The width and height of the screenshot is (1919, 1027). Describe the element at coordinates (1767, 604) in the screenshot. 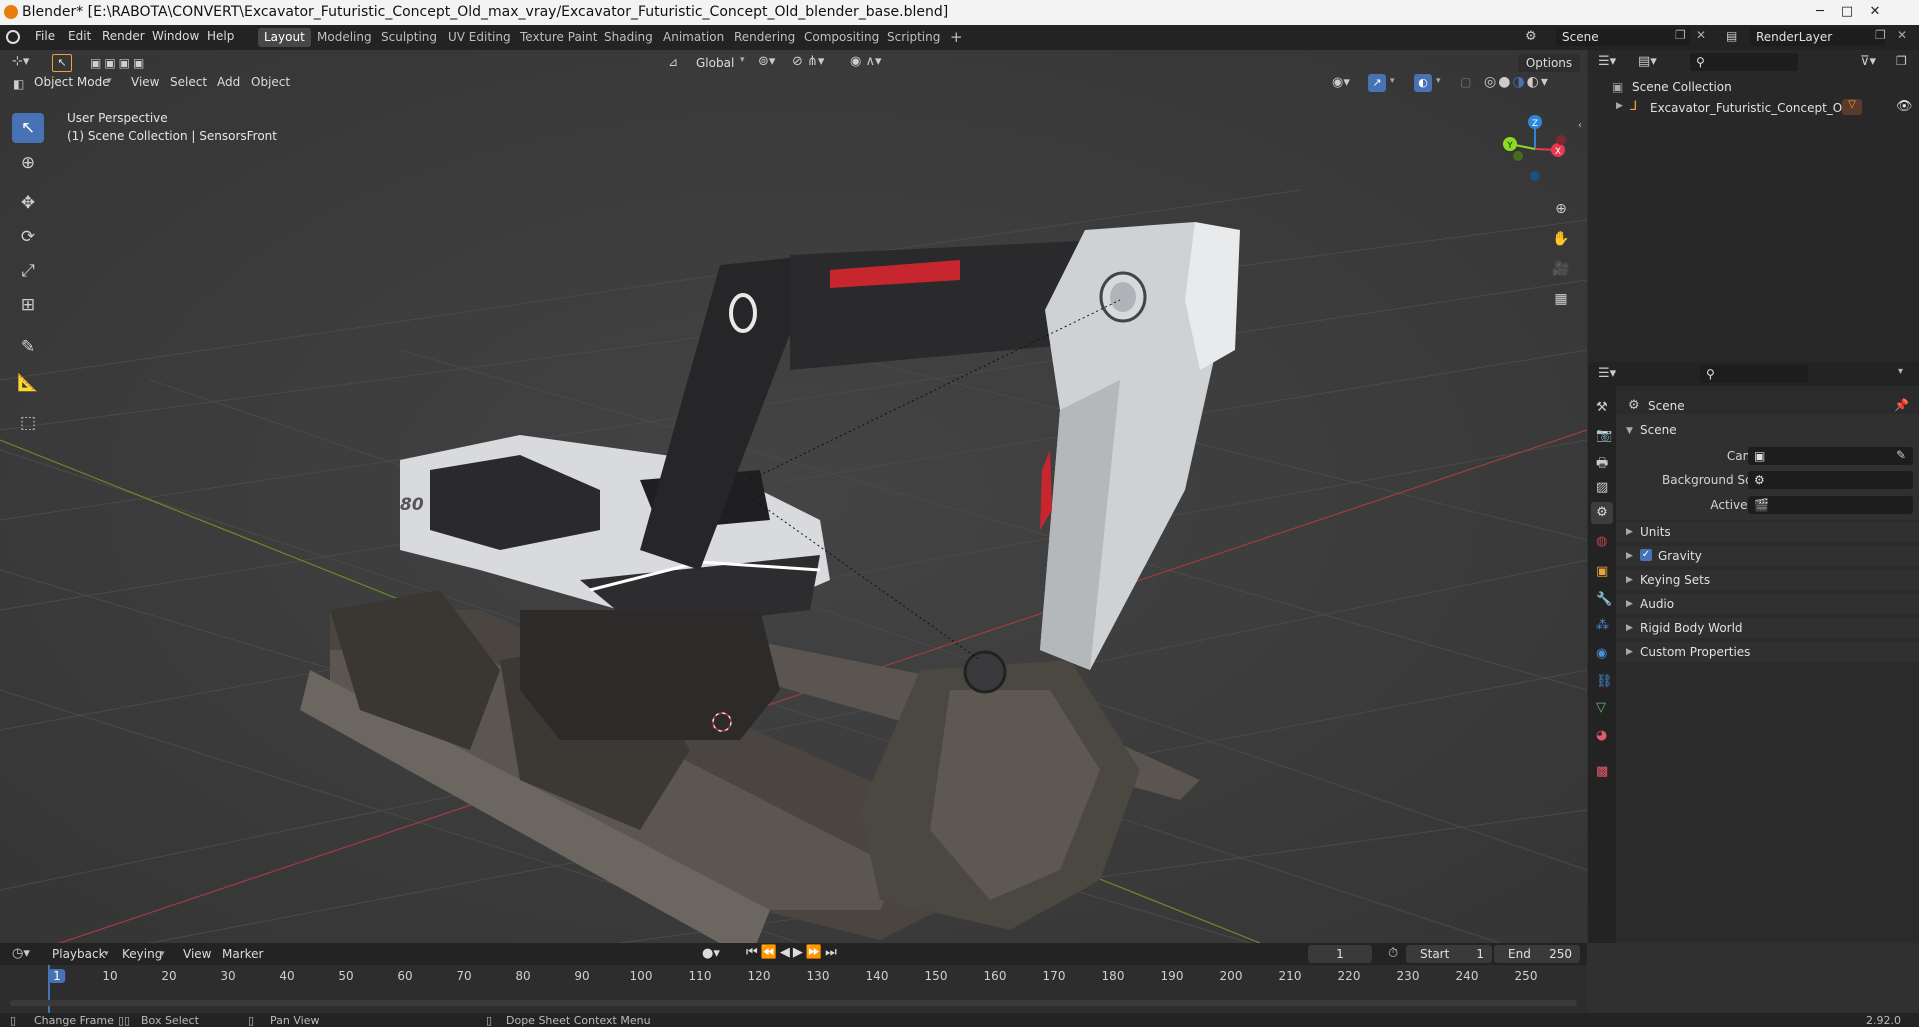

I see `audio-section: ▶ Audio` at that location.